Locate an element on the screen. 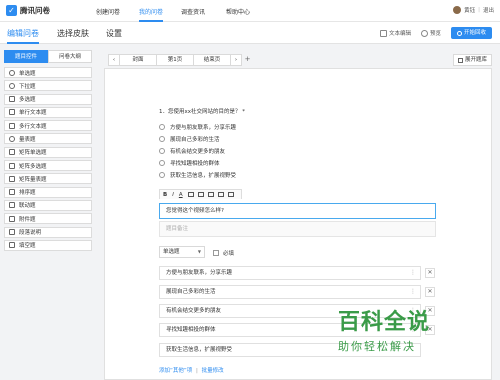  qtype-paragraph: 段落说明 is located at coordinates (48, 232).